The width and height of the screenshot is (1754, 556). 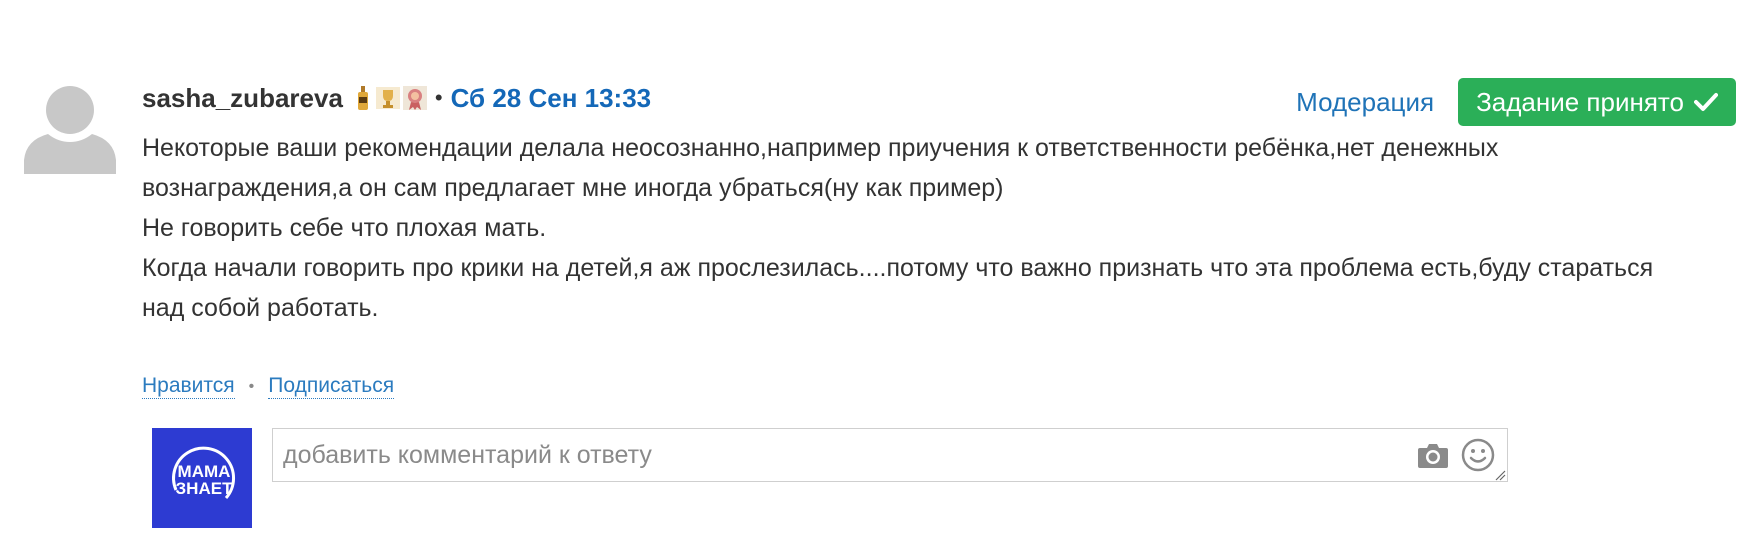 What do you see at coordinates (551, 98) in the screenshot?
I see `post-date: Сб 28 Сен 13:33` at bounding box center [551, 98].